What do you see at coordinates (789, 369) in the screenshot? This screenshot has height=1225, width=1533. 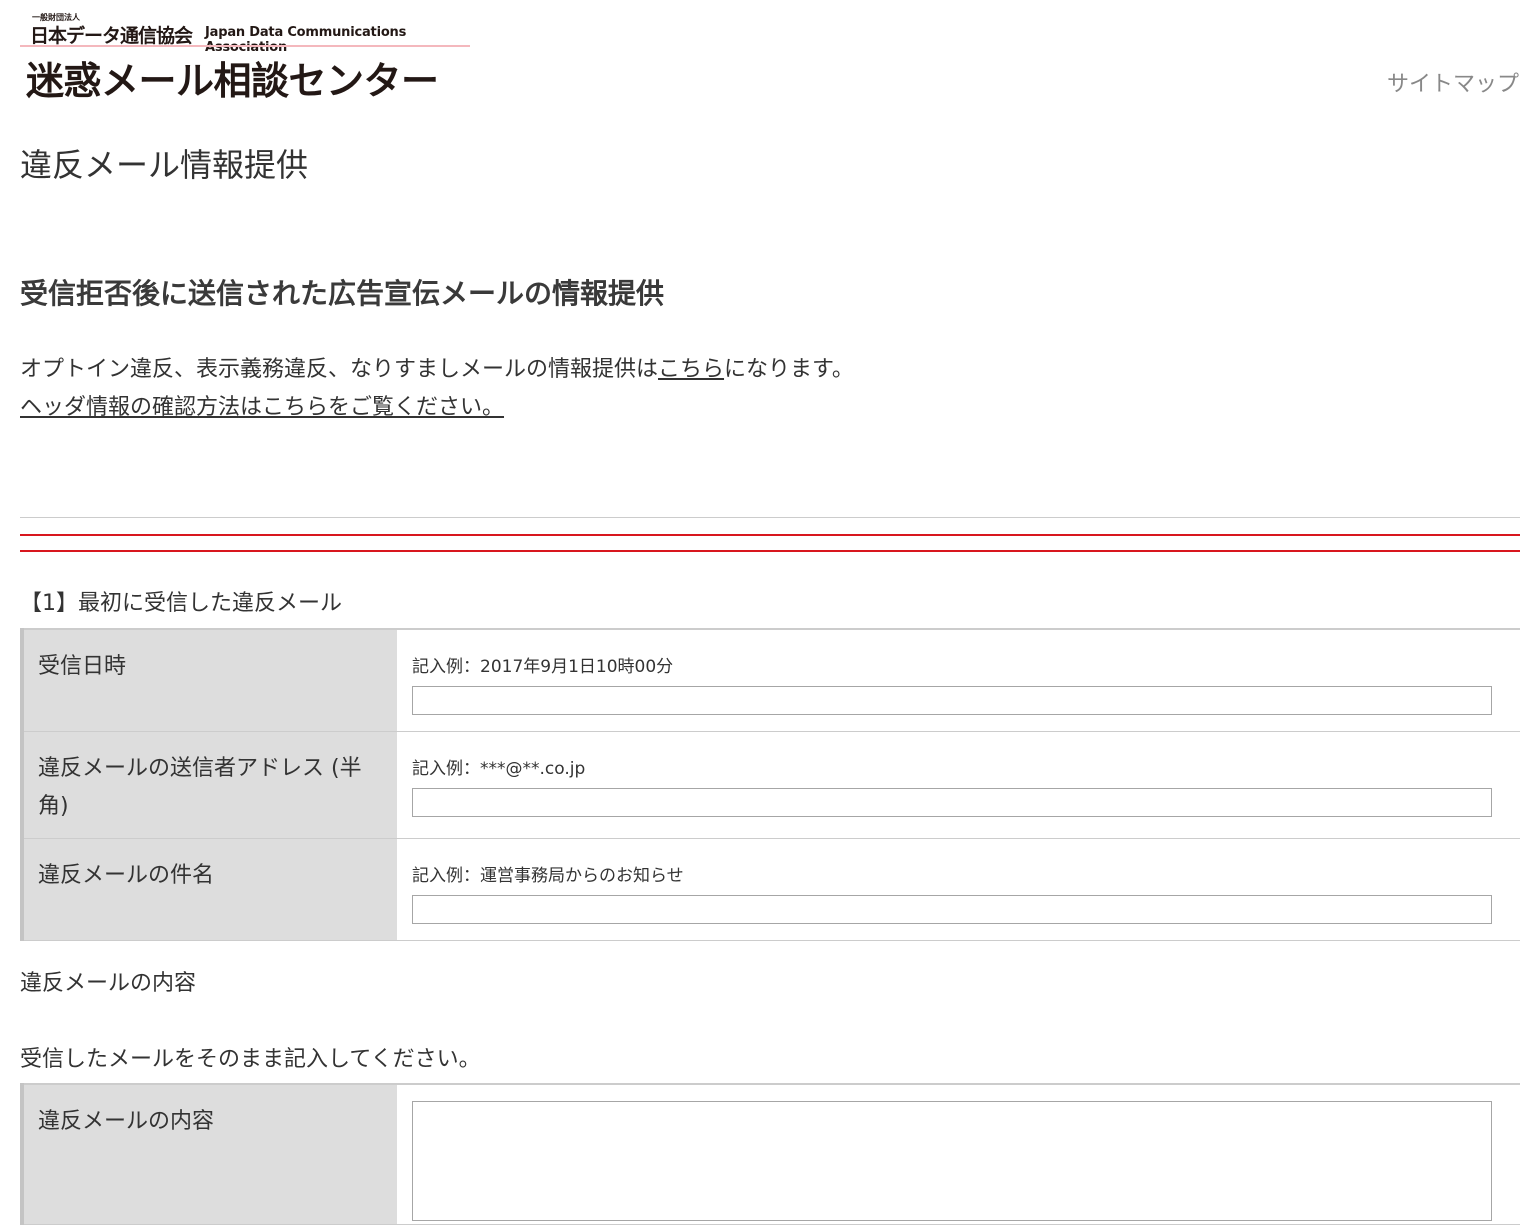 I see `intro-line-1-suffix: になります。` at bounding box center [789, 369].